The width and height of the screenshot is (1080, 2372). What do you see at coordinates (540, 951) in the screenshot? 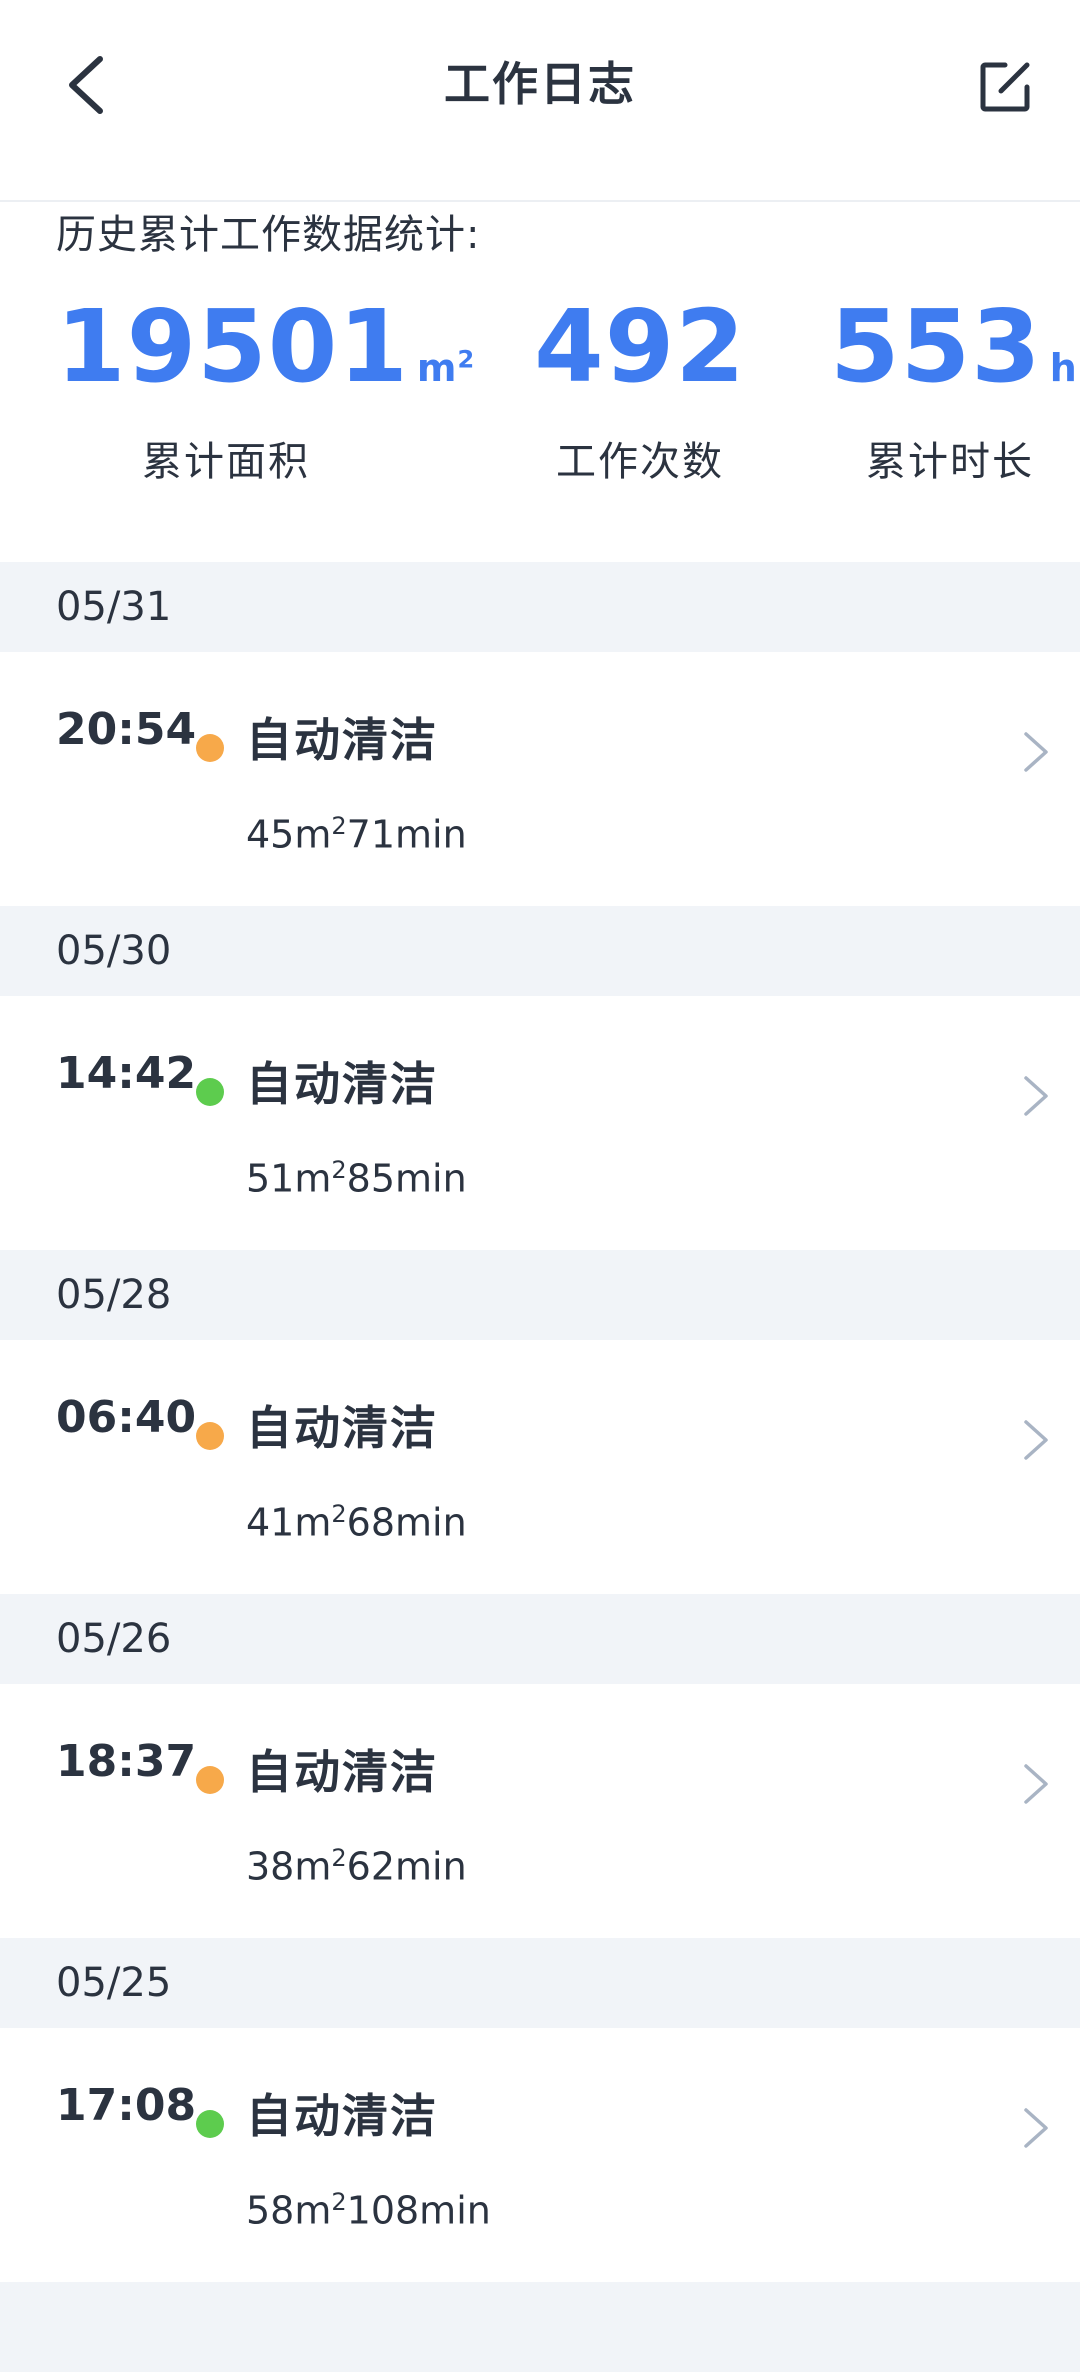
I see `date-header: 05/30` at bounding box center [540, 951].